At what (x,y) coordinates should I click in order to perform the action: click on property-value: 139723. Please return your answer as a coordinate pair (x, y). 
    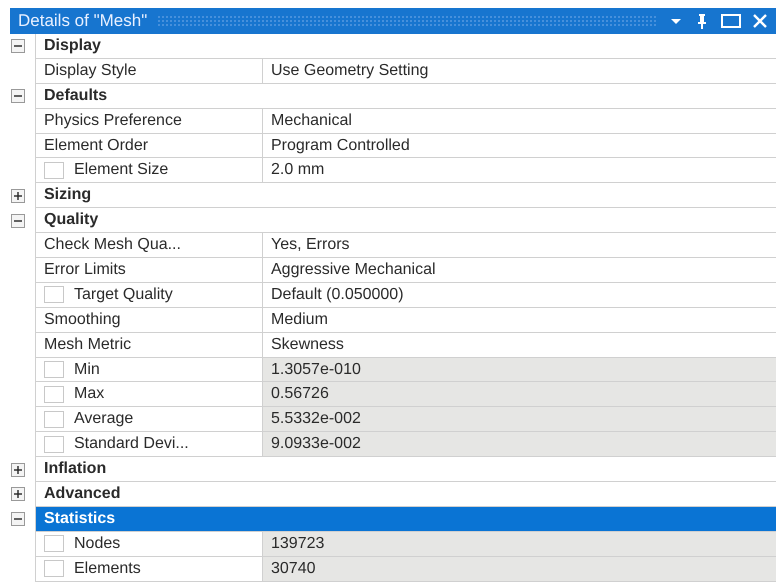
    Looking at the image, I should click on (519, 544).